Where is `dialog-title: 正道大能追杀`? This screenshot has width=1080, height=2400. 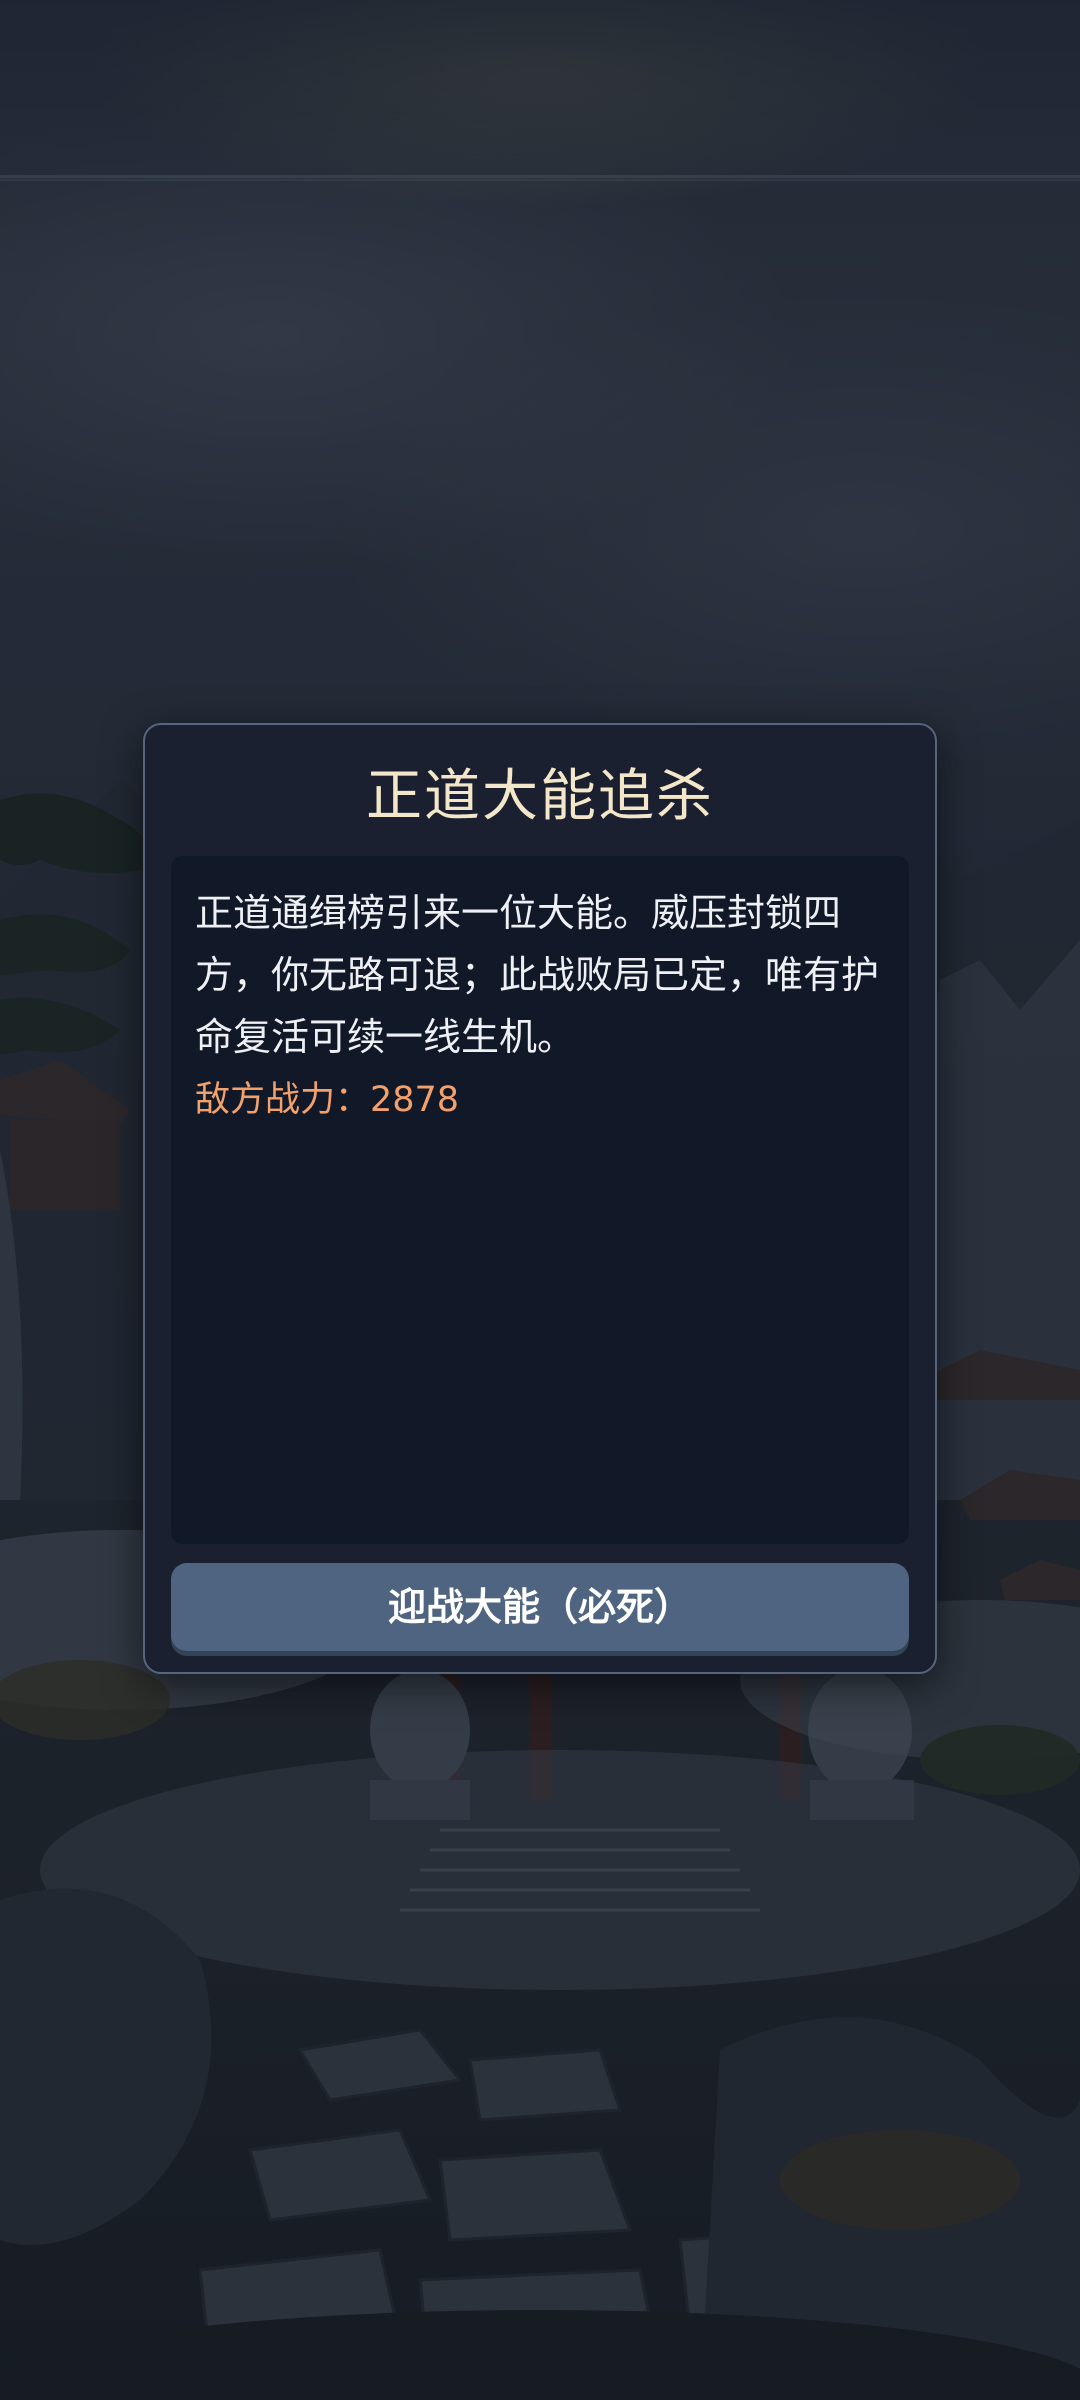
dialog-title: 正道大能追杀 is located at coordinates (540, 796).